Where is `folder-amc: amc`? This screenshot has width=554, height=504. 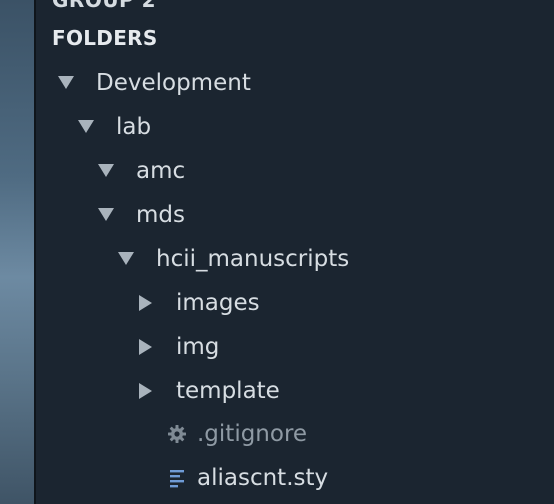 folder-amc: amc is located at coordinates (140, 171).